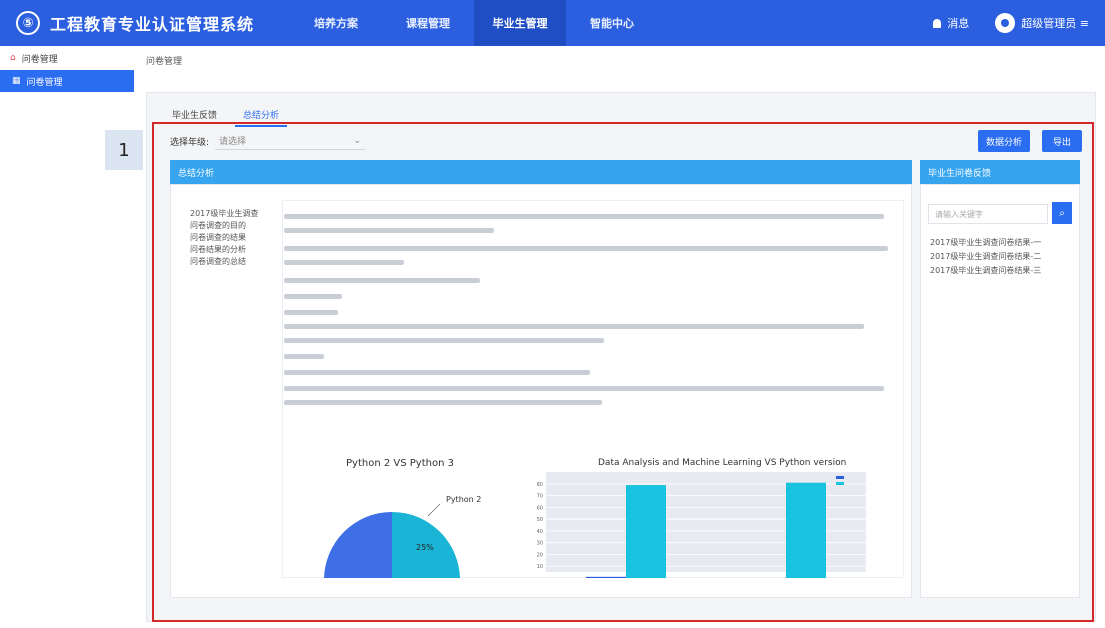 This screenshot has width=1105, height=628. I want to click on search-button: ⌕, so click(1062, 213).